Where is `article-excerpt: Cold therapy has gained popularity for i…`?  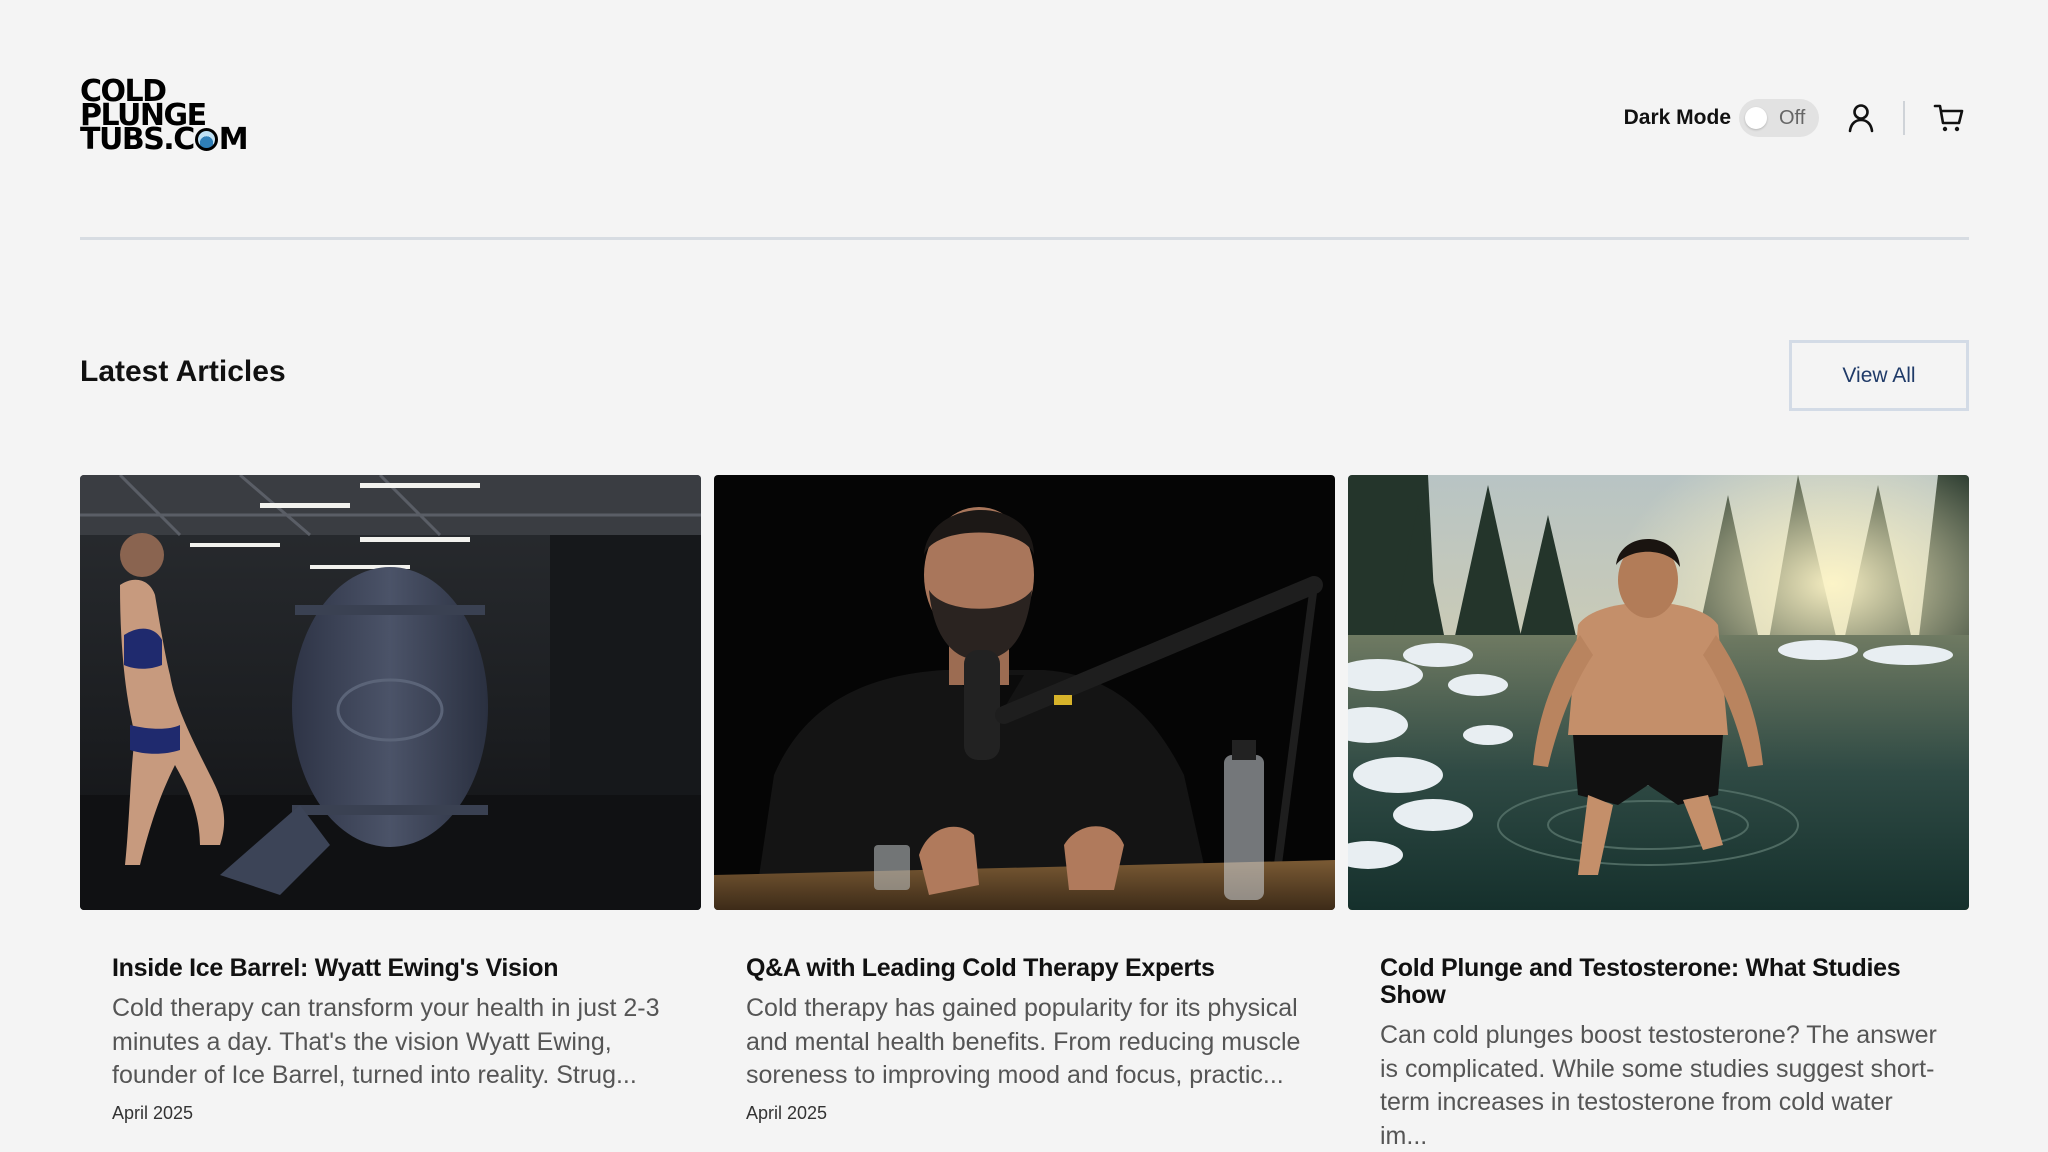
article-excerpt: Cold therapy has gained popularity for i… is located at coordinates (1023, 1041).